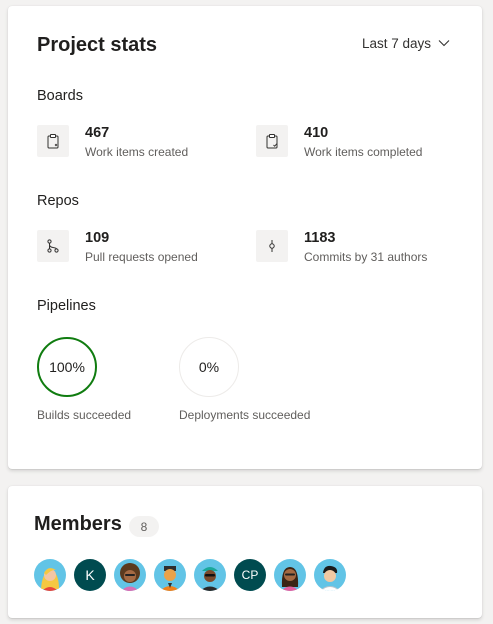 The width and height of the screenshot is (493, 624). What do you see at coordinates (272, 246) in the screenshot?
I see `commit-icon` at bounding box center [272, 246].